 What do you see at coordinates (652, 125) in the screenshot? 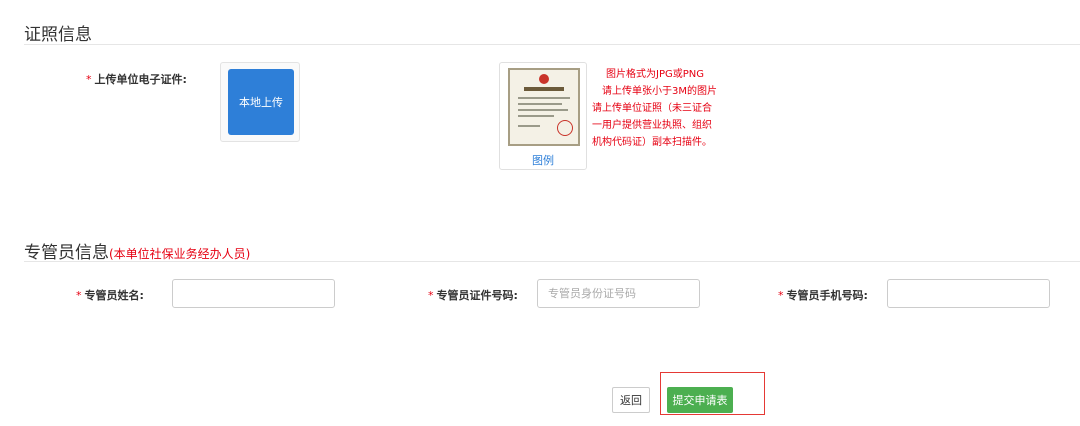
I see `hint-line: 一用户提供营业执照、组织` at bounding box center [652, 125].